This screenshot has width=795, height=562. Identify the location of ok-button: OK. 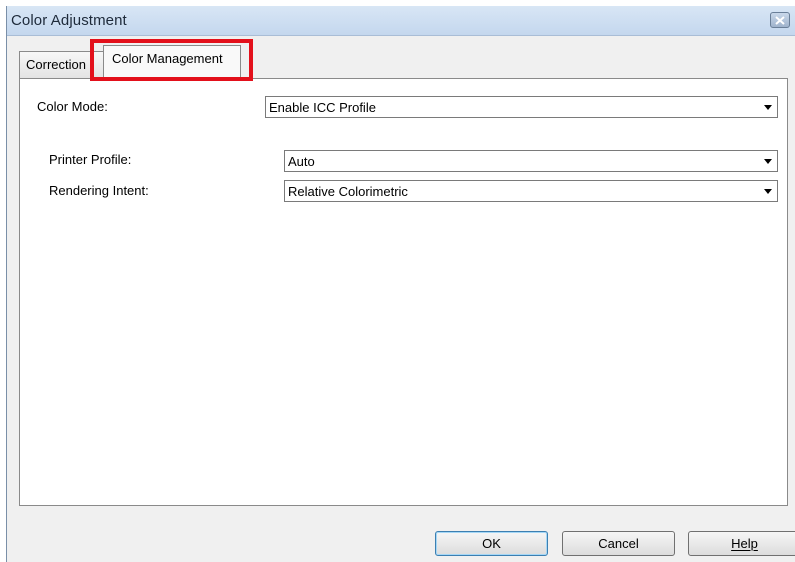
(491, 543).